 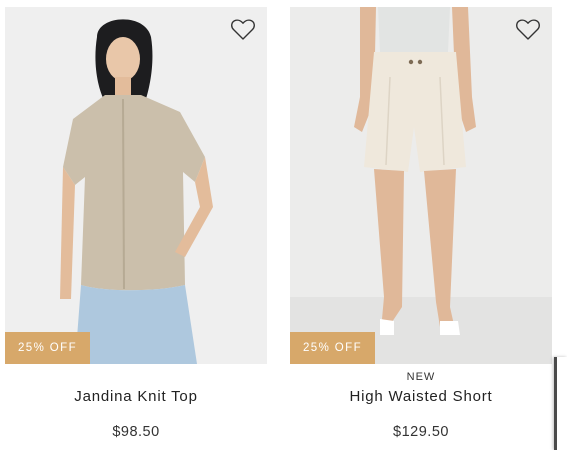 I want to click on side-panel-edge, so click(x=560, y=403).